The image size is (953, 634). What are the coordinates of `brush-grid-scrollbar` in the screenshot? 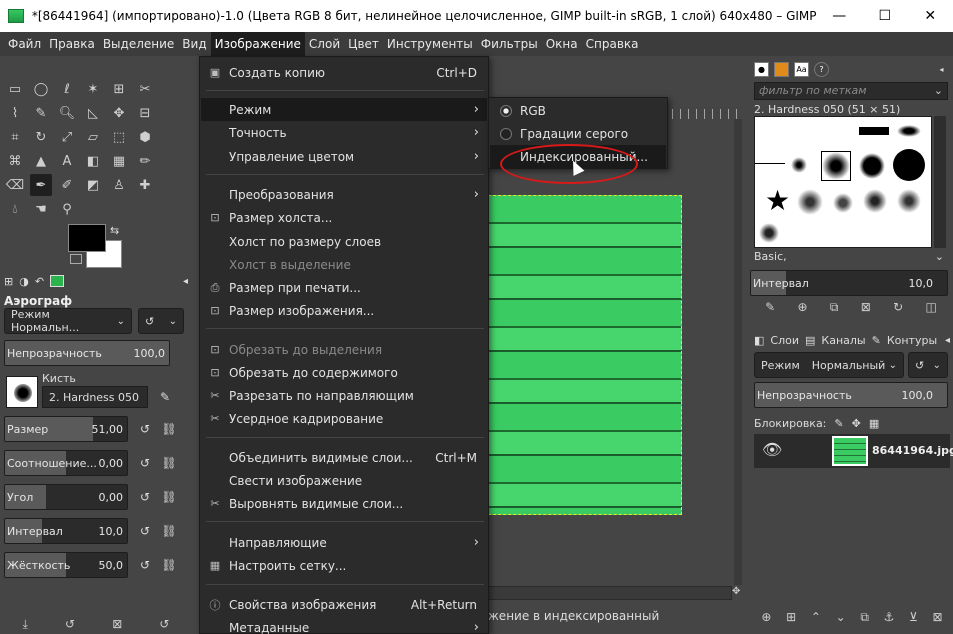 It's located at (940, 182).